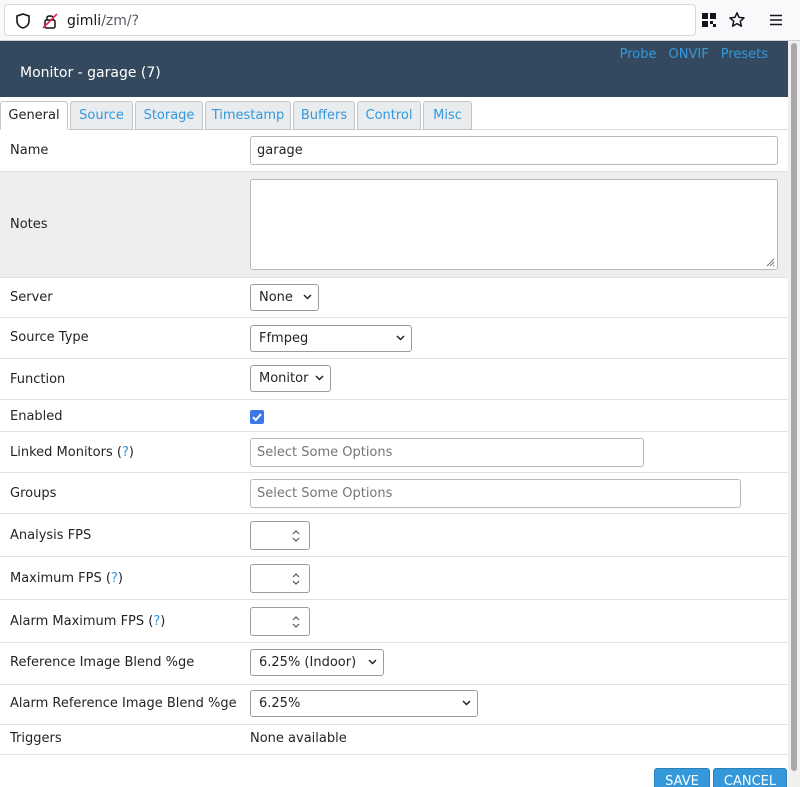  I want to click on tab-buffers: Buffers, so click(324, 115).